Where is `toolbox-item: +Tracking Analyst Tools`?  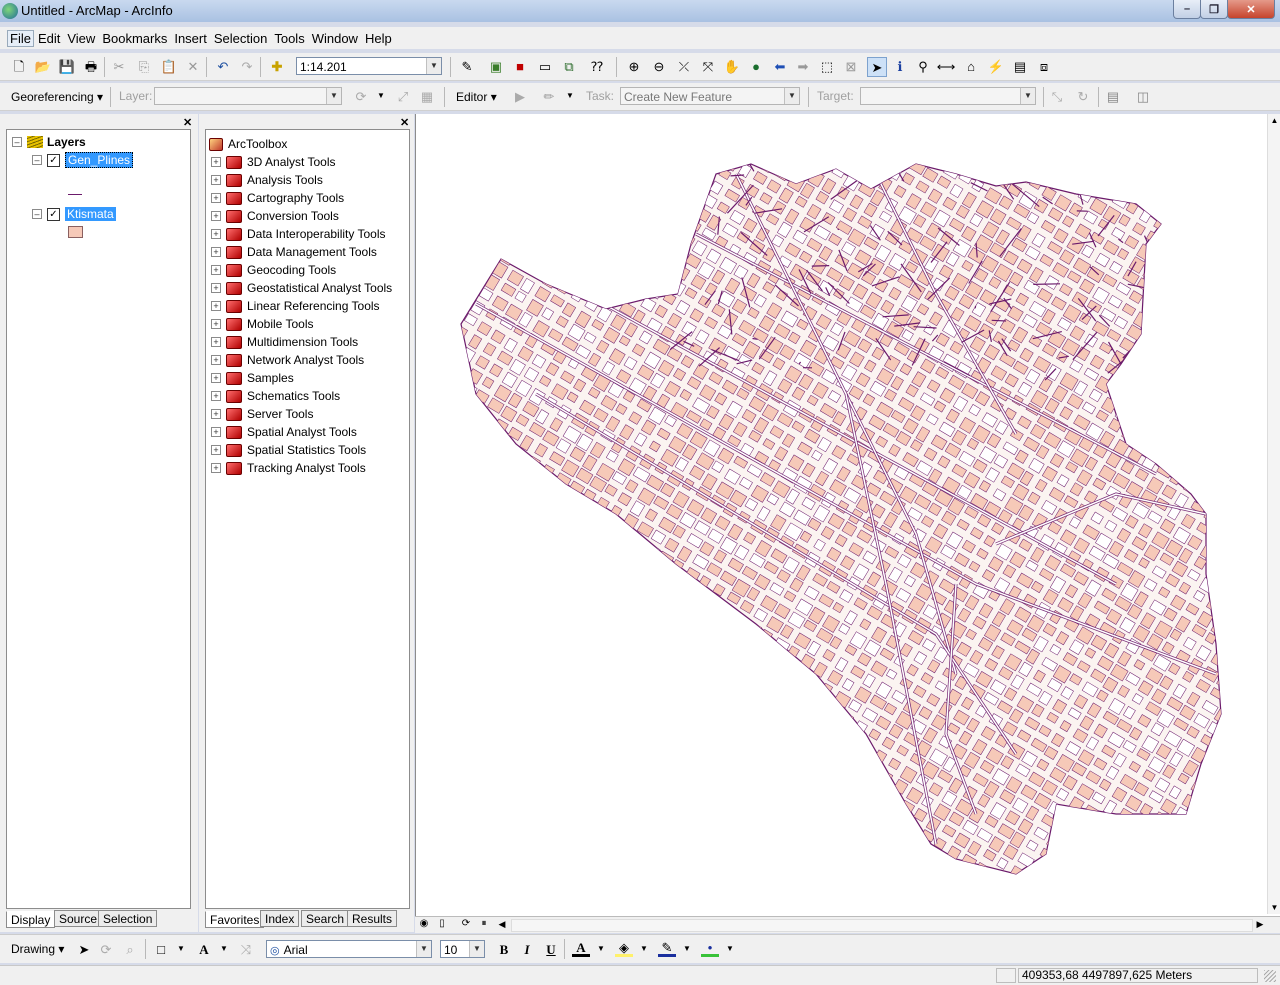 toolbox-item: +Tracking Analyst Tools is located at coordinates (288, 468).